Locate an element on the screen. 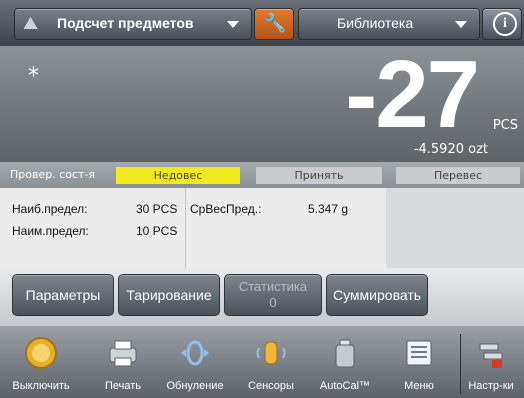 This screenshot has height=398, width=524. calibration-weight-icon is located at coordinates (345, 353).